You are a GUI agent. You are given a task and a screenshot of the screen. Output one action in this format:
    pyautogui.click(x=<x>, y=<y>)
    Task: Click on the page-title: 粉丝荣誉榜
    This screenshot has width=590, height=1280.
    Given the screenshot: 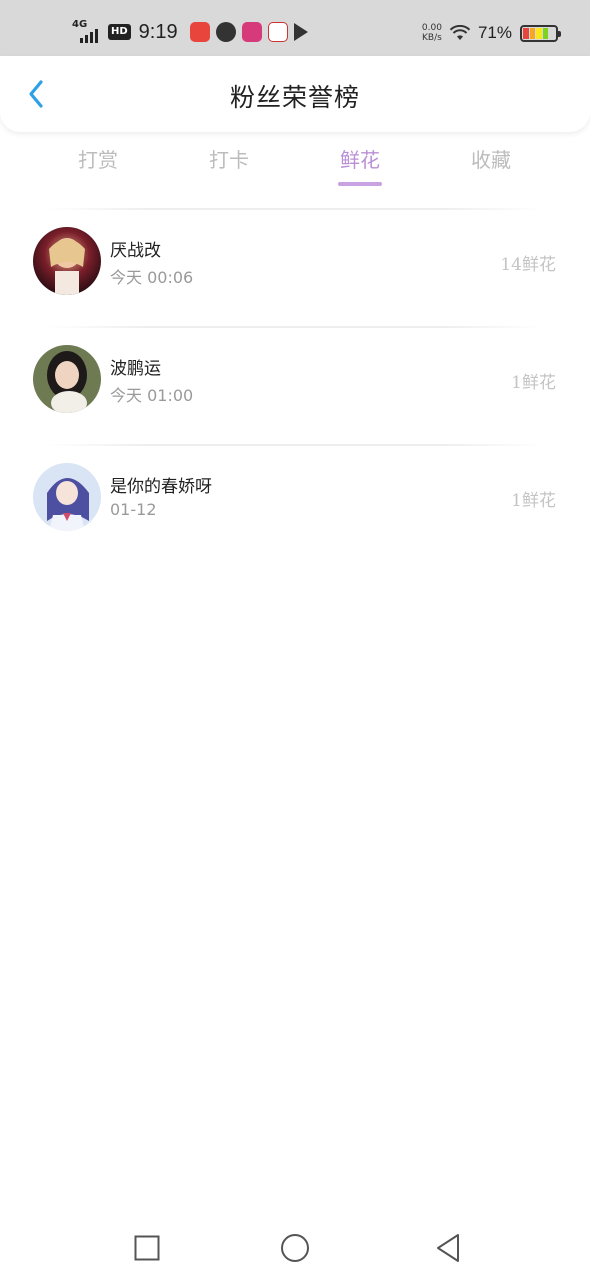 What is the action you would take?
    pyautogui.click(x=294, y=97)
    